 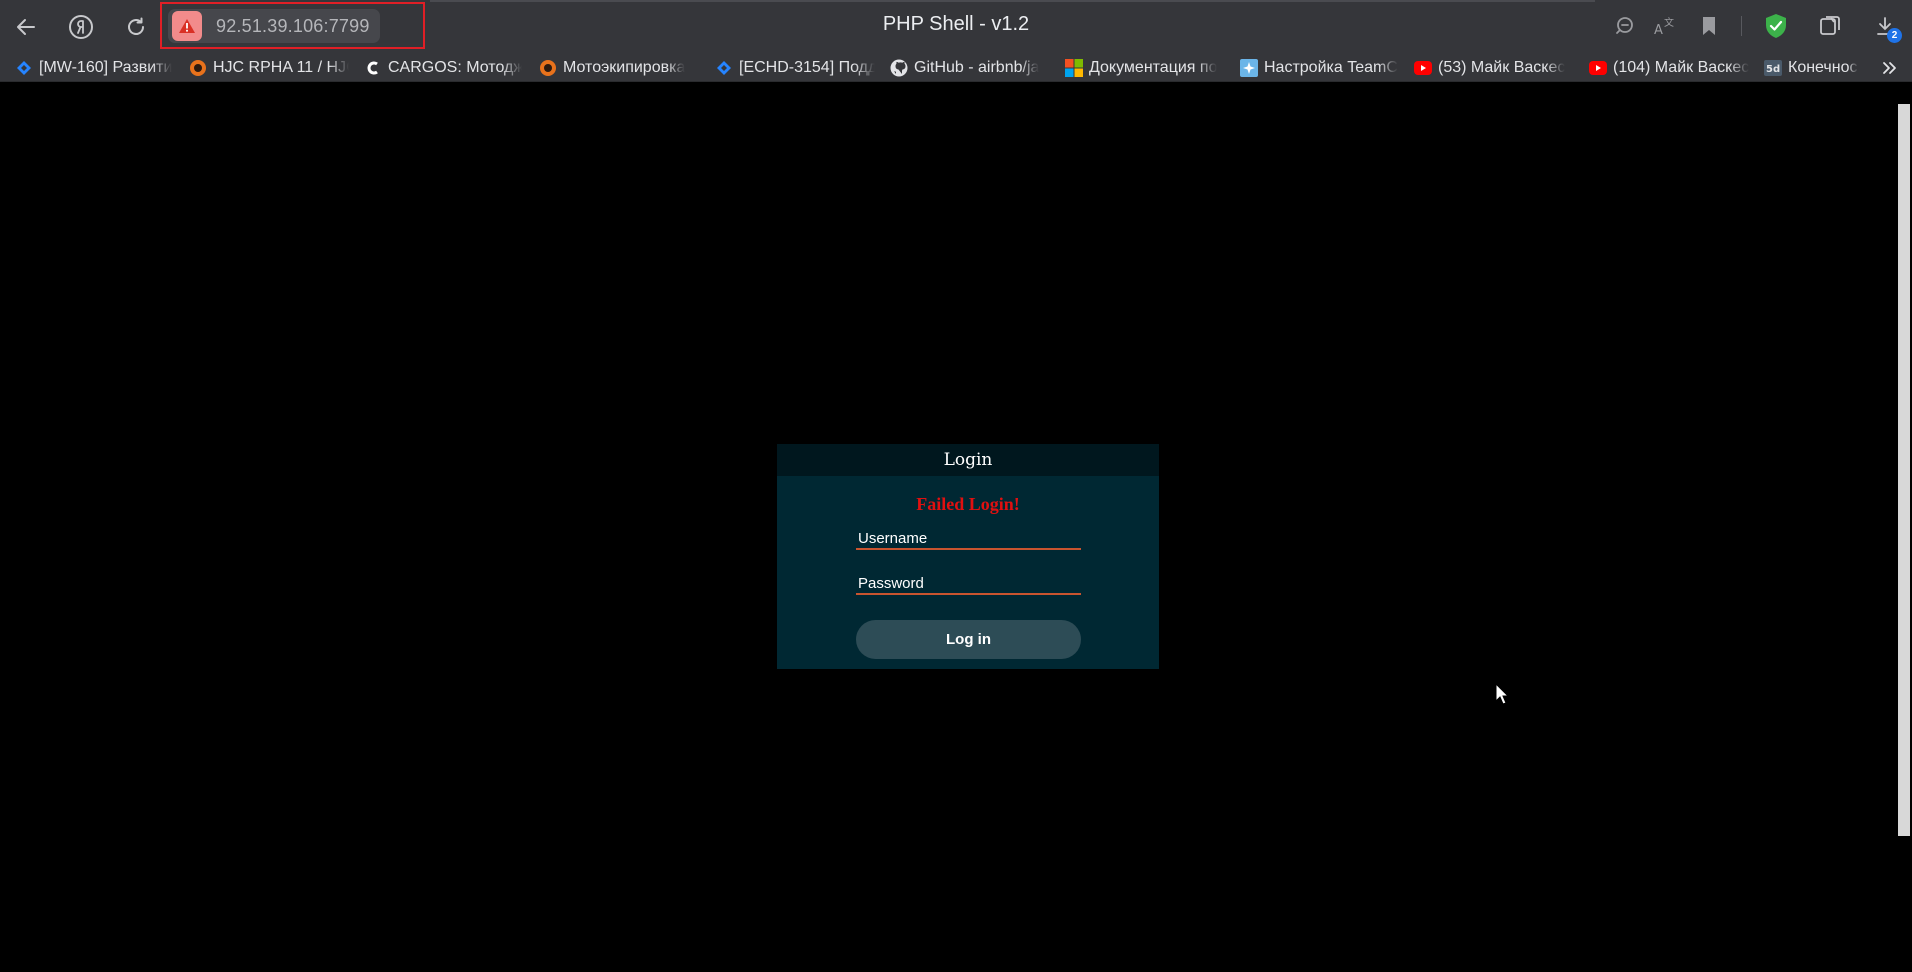 What do you see at coordinates (968, 639) in the screenshot?
I see `login-button: Log in` at bounding box center [968, 639].